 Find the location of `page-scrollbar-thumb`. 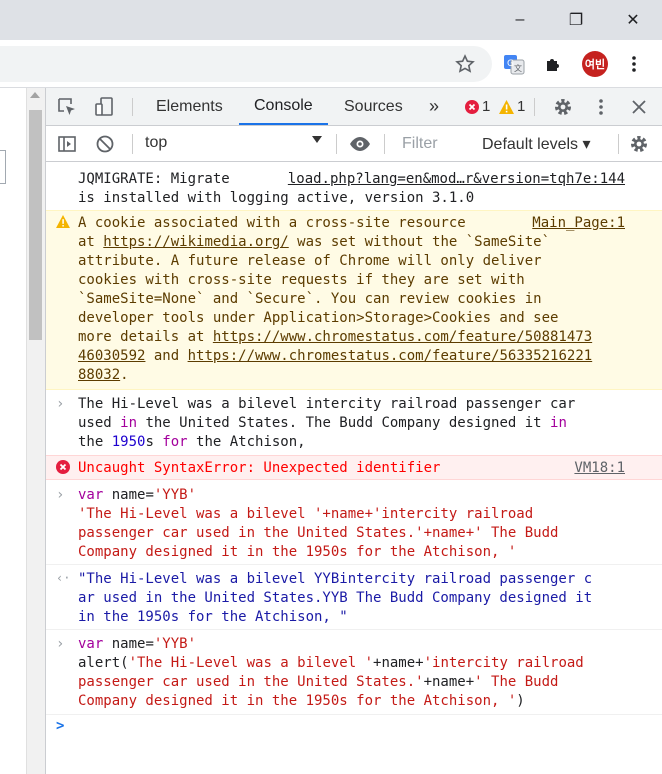

page-scrollbar-thumb is located at coordinates (35, 225).